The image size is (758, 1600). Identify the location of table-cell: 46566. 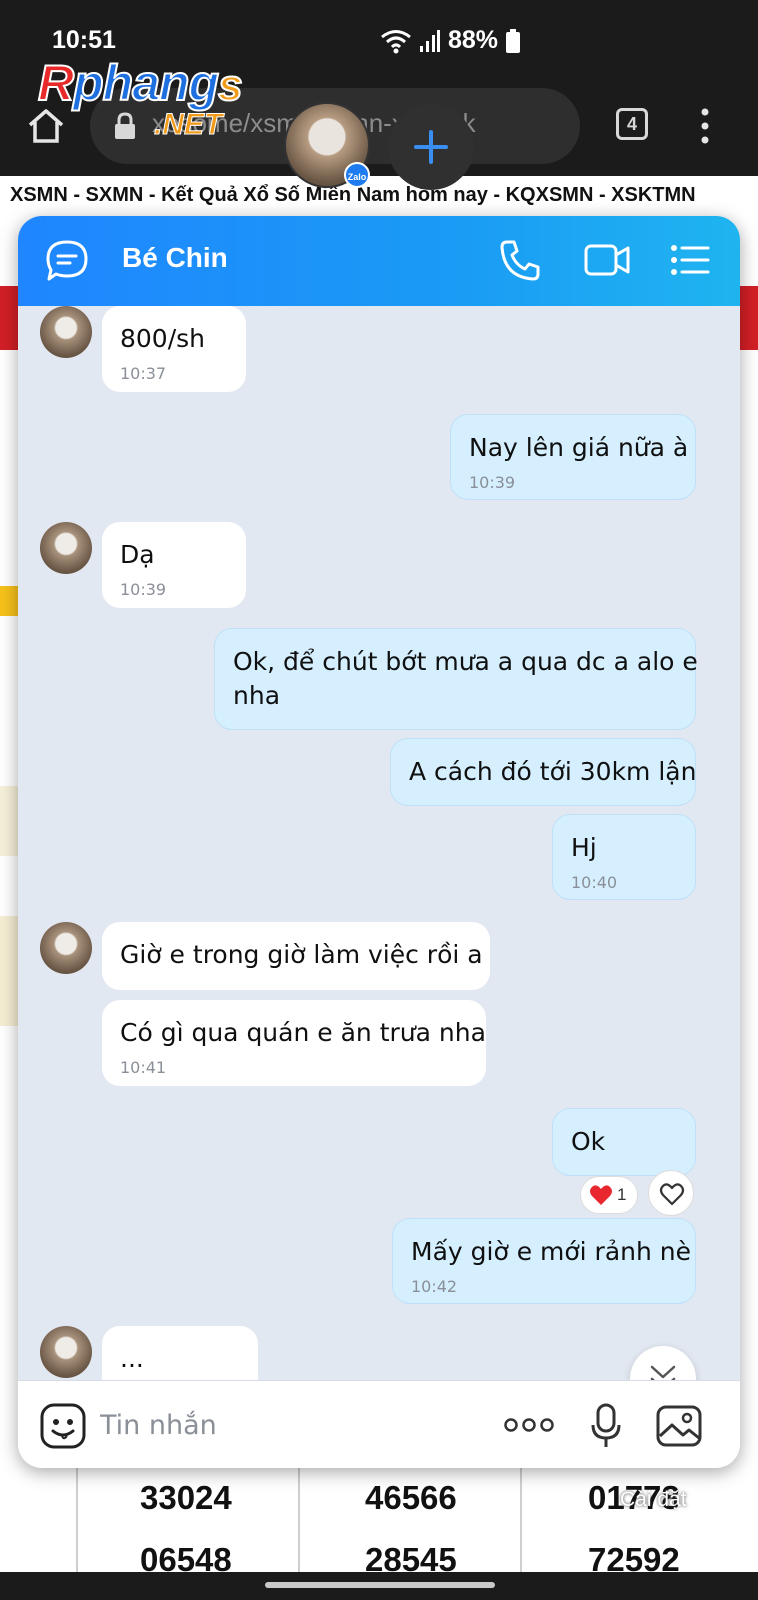
(411, 1497).